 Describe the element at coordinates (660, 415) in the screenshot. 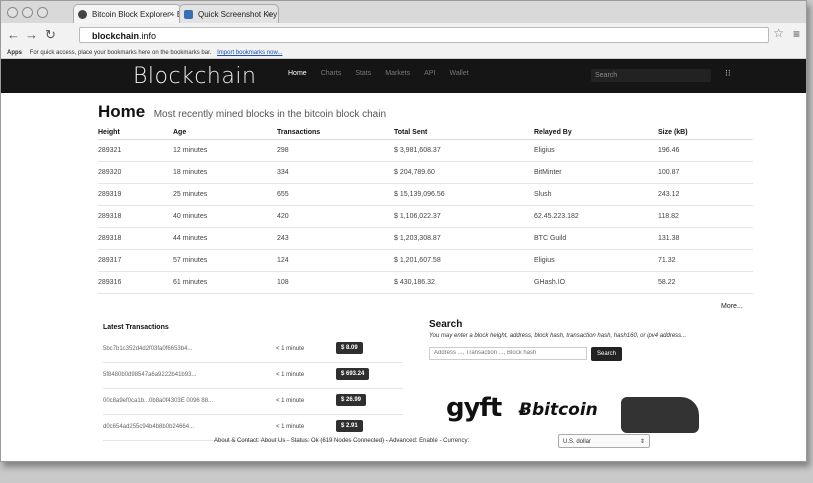

I see `mascot-image` at that location.